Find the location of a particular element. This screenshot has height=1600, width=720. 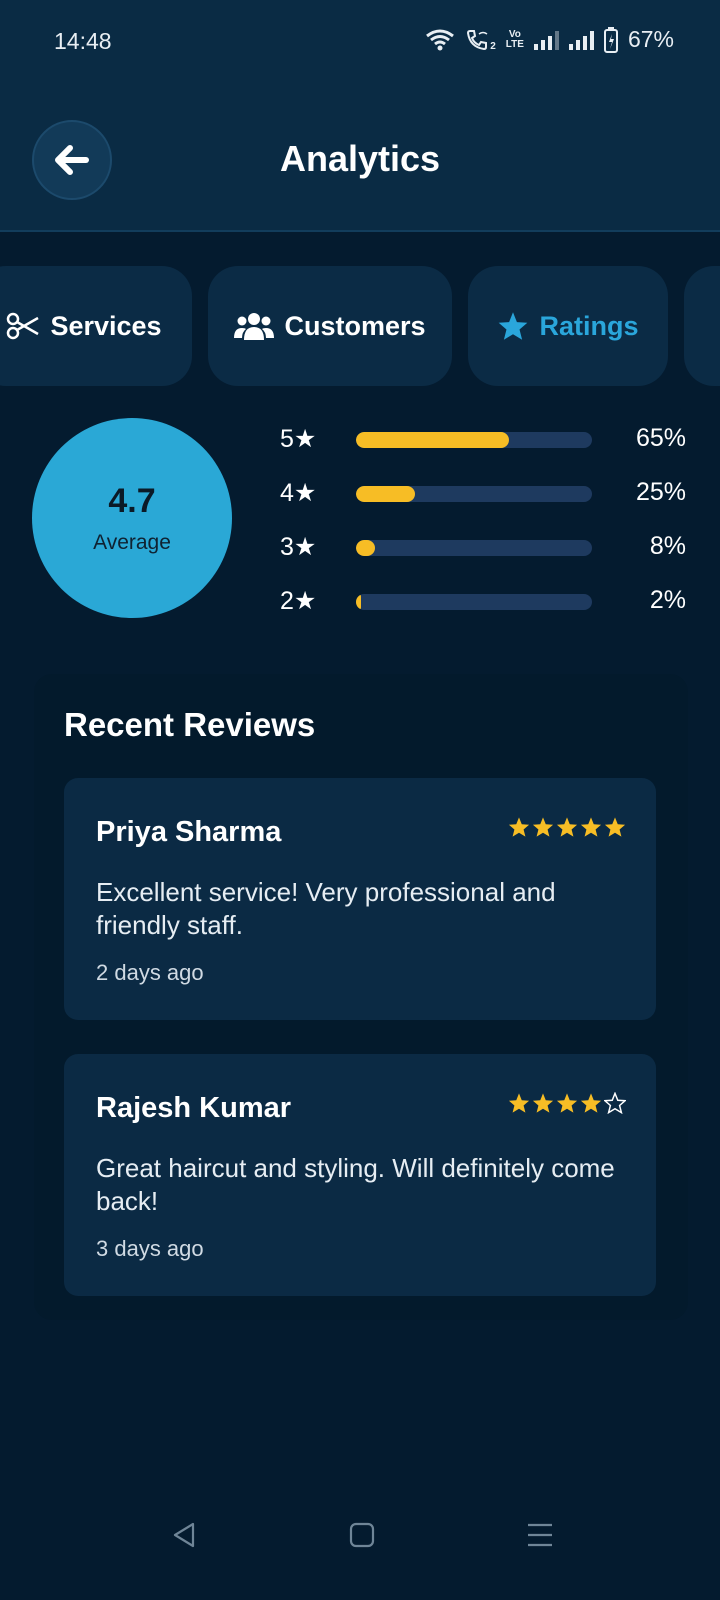

distribution-percent: 2% is located at coordinates (667, 600).